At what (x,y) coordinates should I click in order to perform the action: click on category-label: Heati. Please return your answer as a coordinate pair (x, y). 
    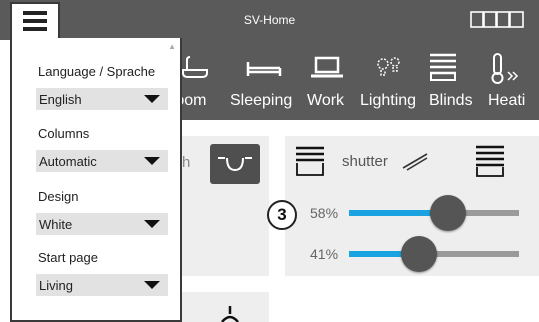
    Looking at the image, I should click on (507, 100).